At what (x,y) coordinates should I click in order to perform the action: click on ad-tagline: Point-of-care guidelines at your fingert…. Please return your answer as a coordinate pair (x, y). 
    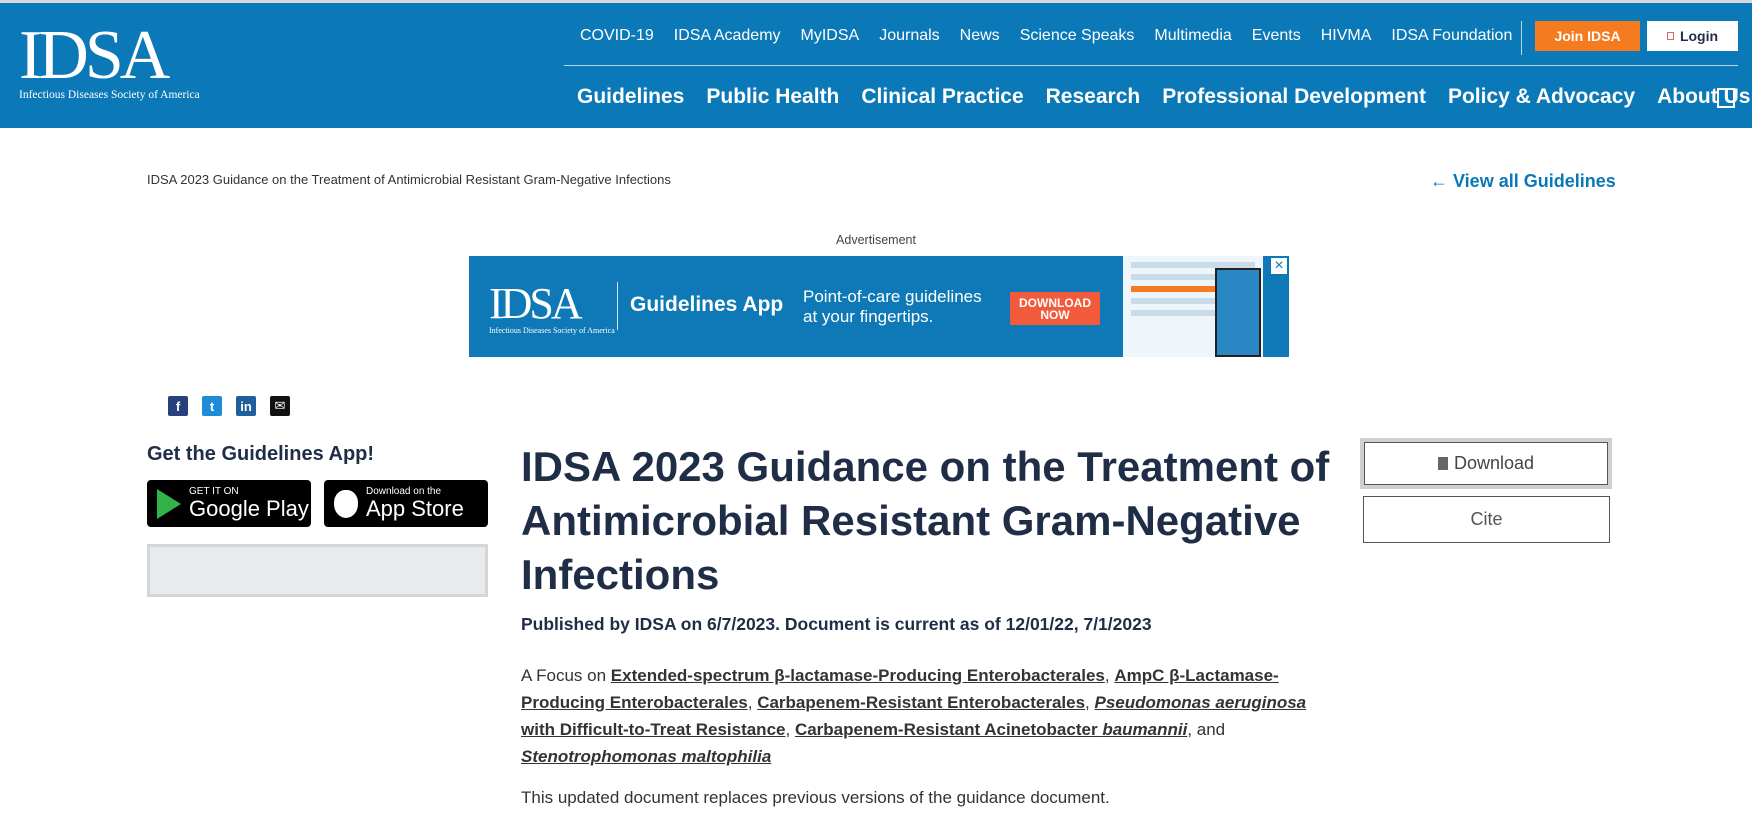
    Looking at the image, I should click on (892, 307).